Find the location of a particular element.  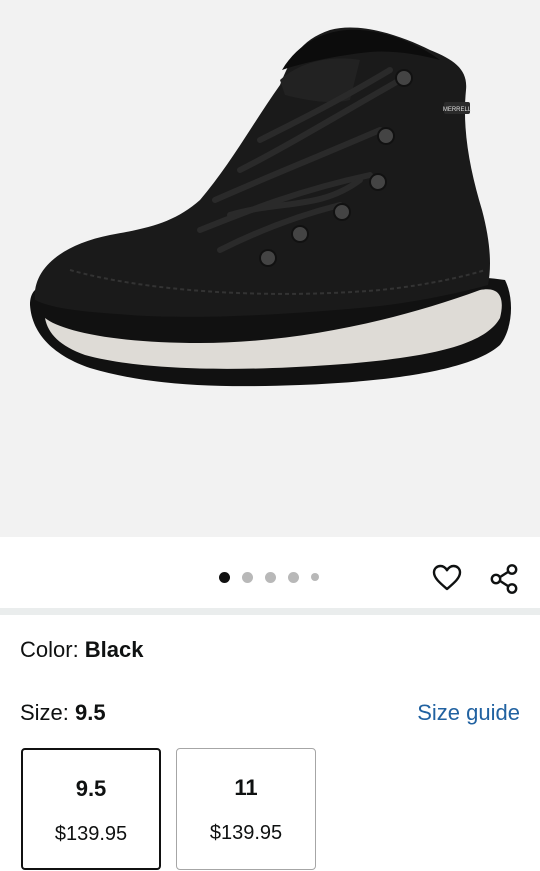

color-selection: Color: Black is located at coordinates (82, 650).